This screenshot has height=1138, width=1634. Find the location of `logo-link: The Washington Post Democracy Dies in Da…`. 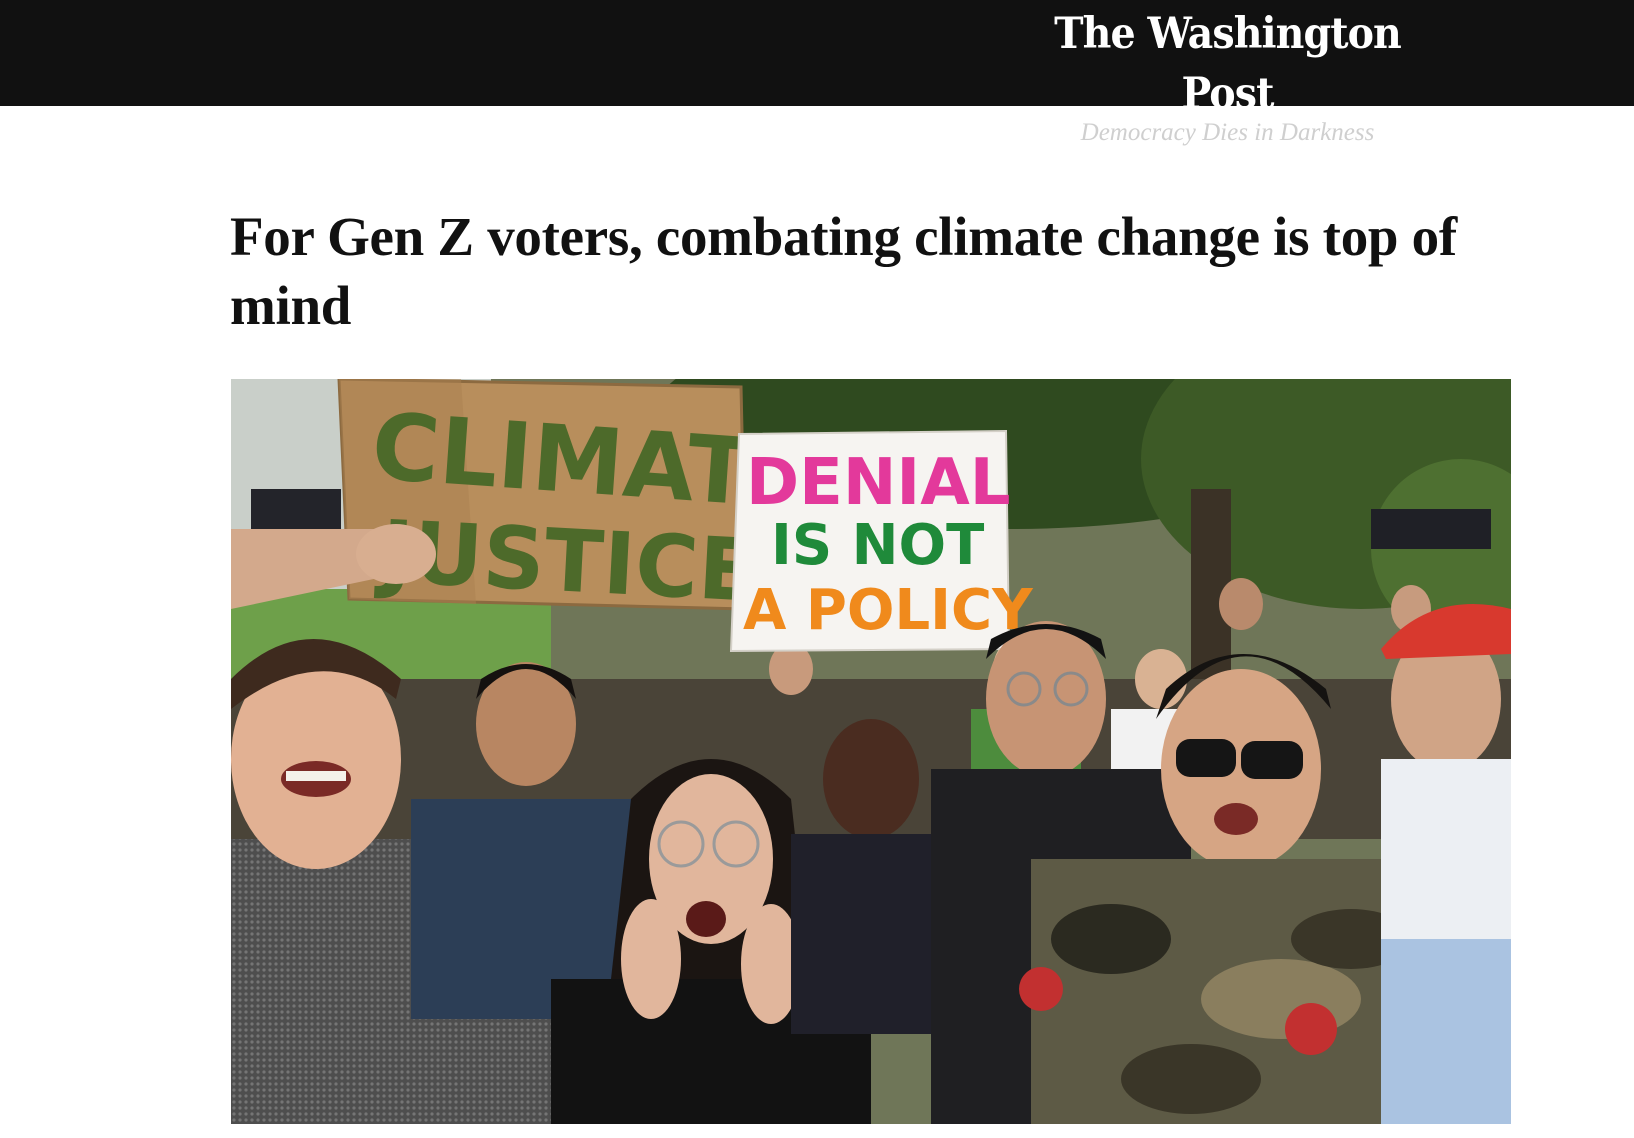

logo-link: The Washington Post Democracy Dies in Da… is located at coordinates (1227, 74).